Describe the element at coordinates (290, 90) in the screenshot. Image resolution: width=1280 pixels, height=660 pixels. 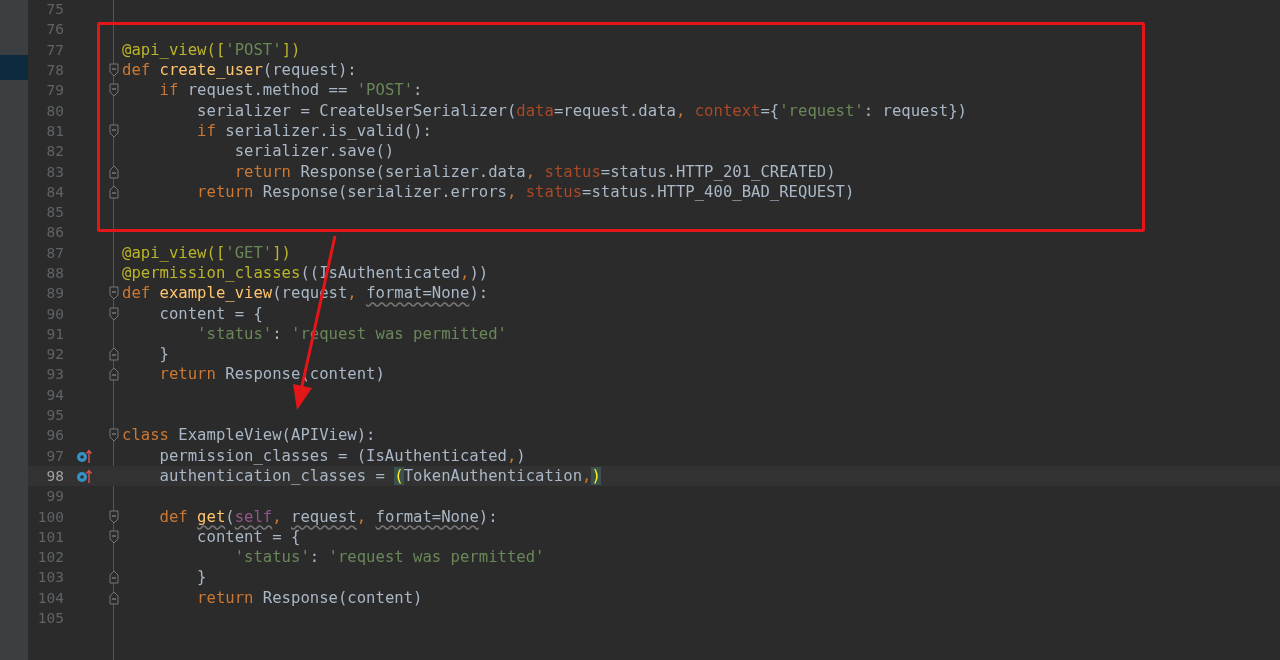
I see `code-line: if request.method == 'POST':` at that location.